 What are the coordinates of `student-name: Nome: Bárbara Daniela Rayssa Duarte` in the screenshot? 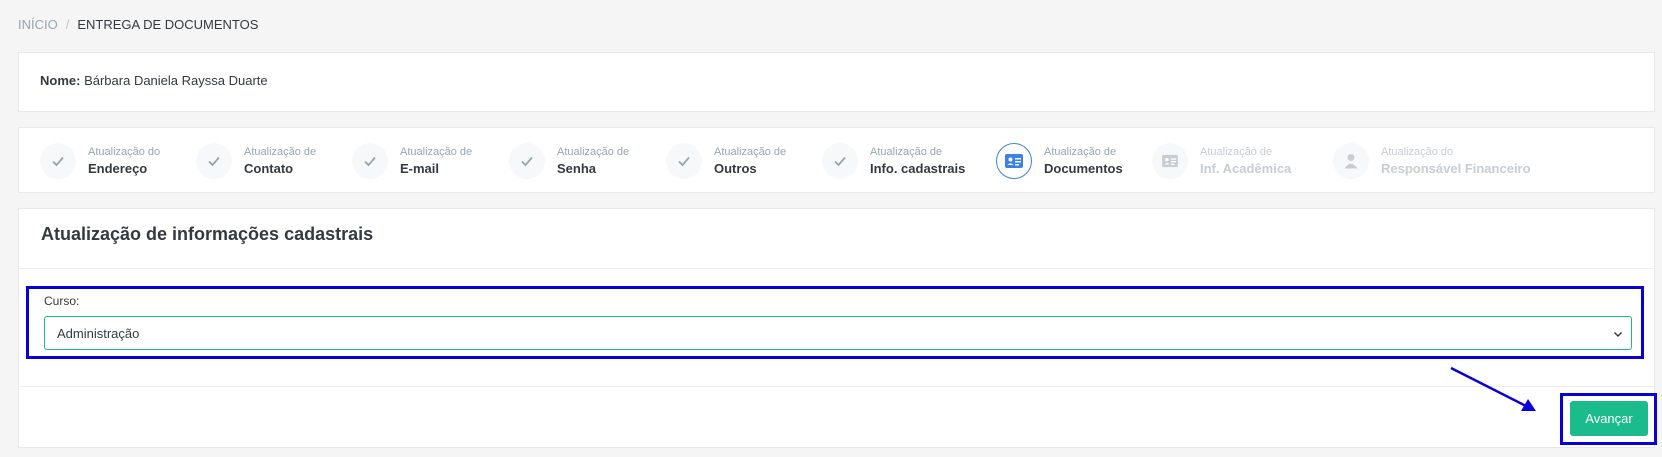 It's located at (154, 80).